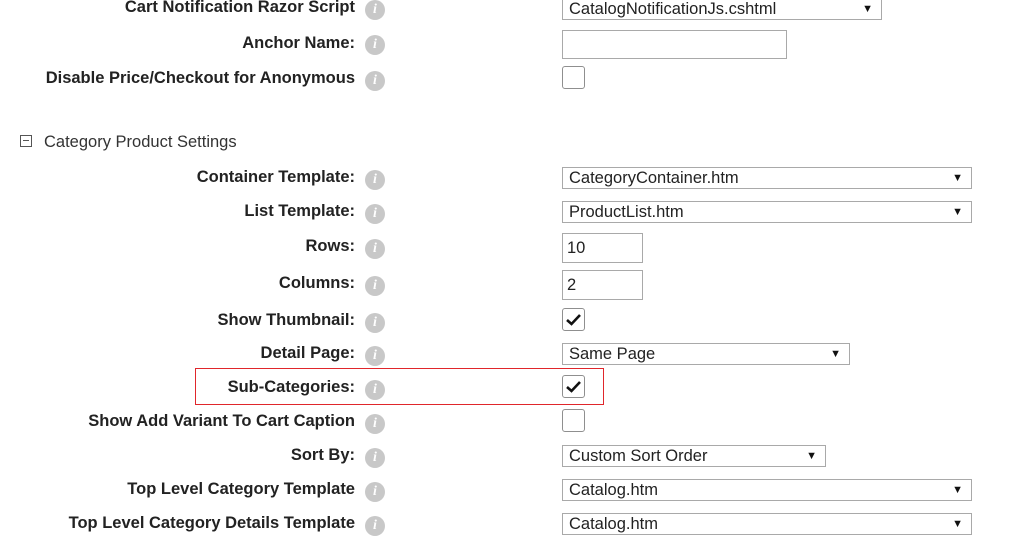  Describe the element at coordinates (316, 283) in the screenshot. I see `columns-label: Columns:` at that location.